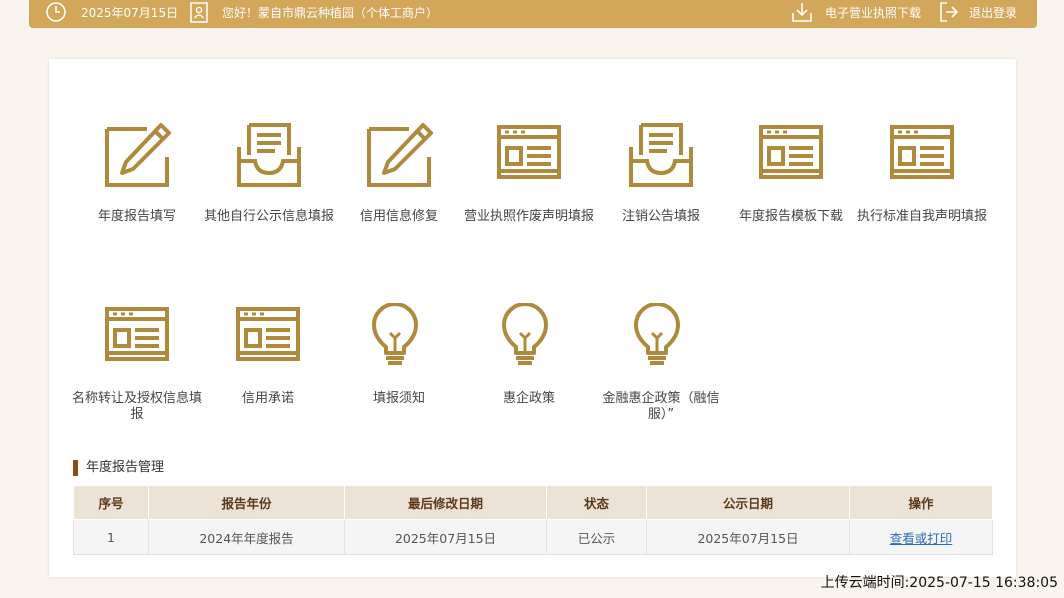 The height and width of the screenshot is (598, 1064). I want to click on tile-label: 年度报告填写, so click(136, 216).